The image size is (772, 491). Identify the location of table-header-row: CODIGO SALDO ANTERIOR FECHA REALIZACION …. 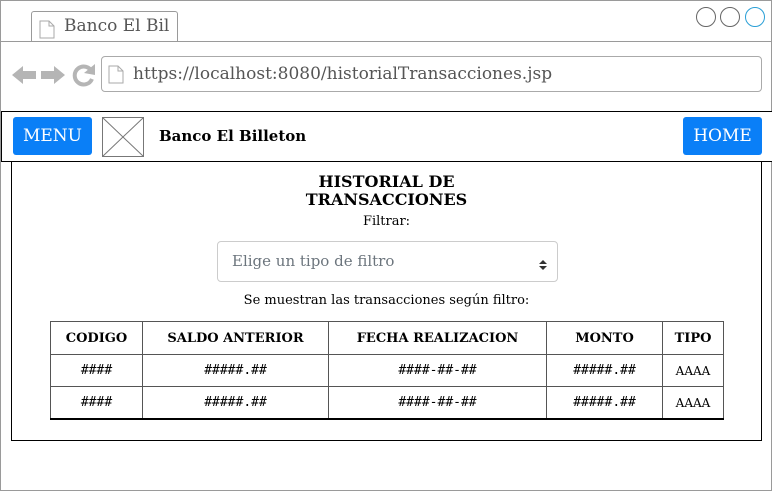
(387, 338).